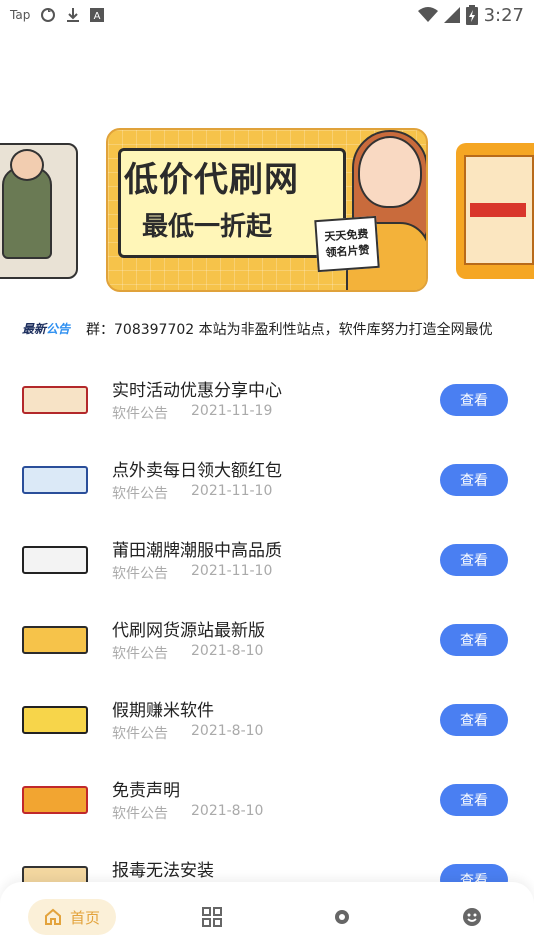 The width and height of the screenshot is (534, 950). Describe the element at coordinates (146, 791) in the screenshot. I see `list-item-title: 免责声明` at that location.